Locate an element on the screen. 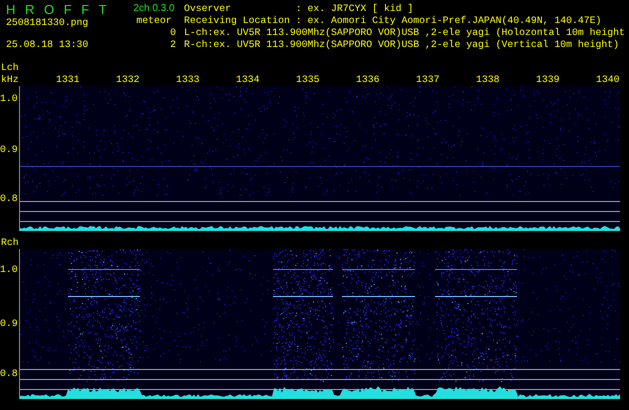  time-label: 1337 is located at coordinates (428, 80).